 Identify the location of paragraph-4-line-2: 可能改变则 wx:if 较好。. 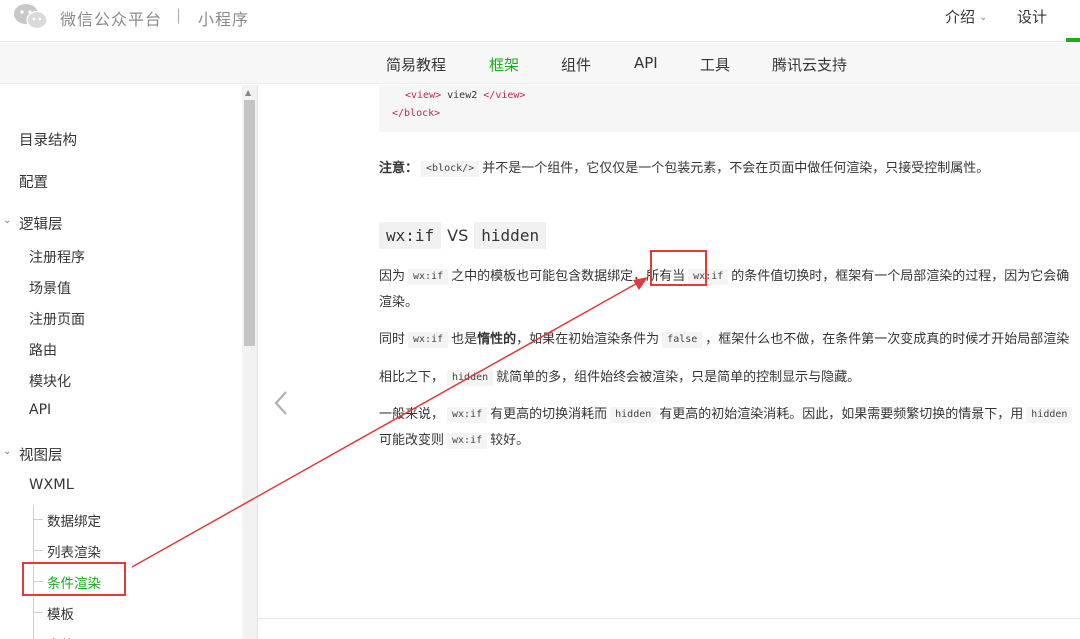
(454, 439).